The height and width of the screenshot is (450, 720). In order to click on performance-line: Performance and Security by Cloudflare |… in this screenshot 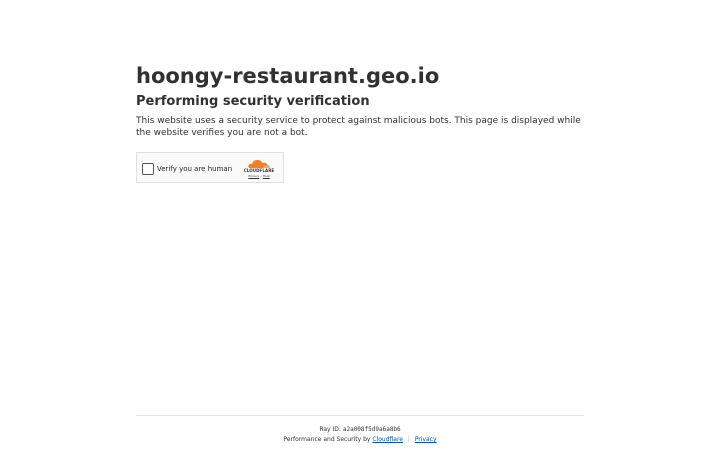, I will do `click(360, 439)`.